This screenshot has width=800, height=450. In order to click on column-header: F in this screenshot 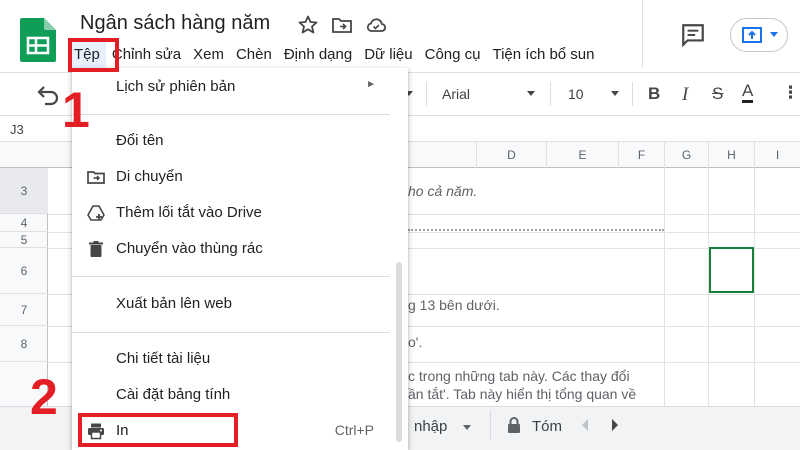, I will do `click(641, 155)`.